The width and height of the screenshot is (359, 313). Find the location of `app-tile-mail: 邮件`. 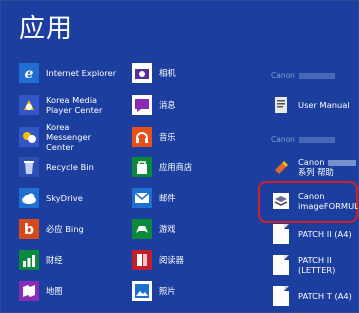

app-tile-mail: 邮件 is located at coordinates (154, 198).